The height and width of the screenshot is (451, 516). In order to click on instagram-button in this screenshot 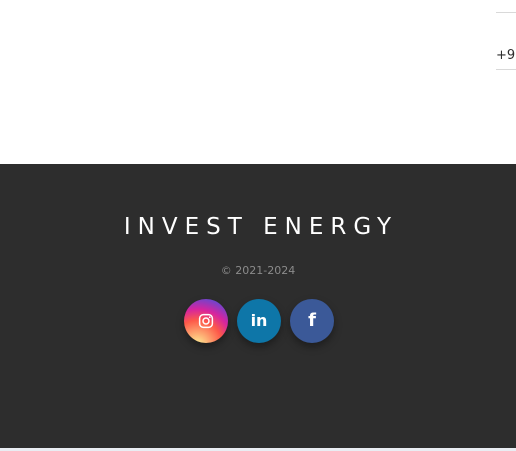, I will do `click(206, 321)`.